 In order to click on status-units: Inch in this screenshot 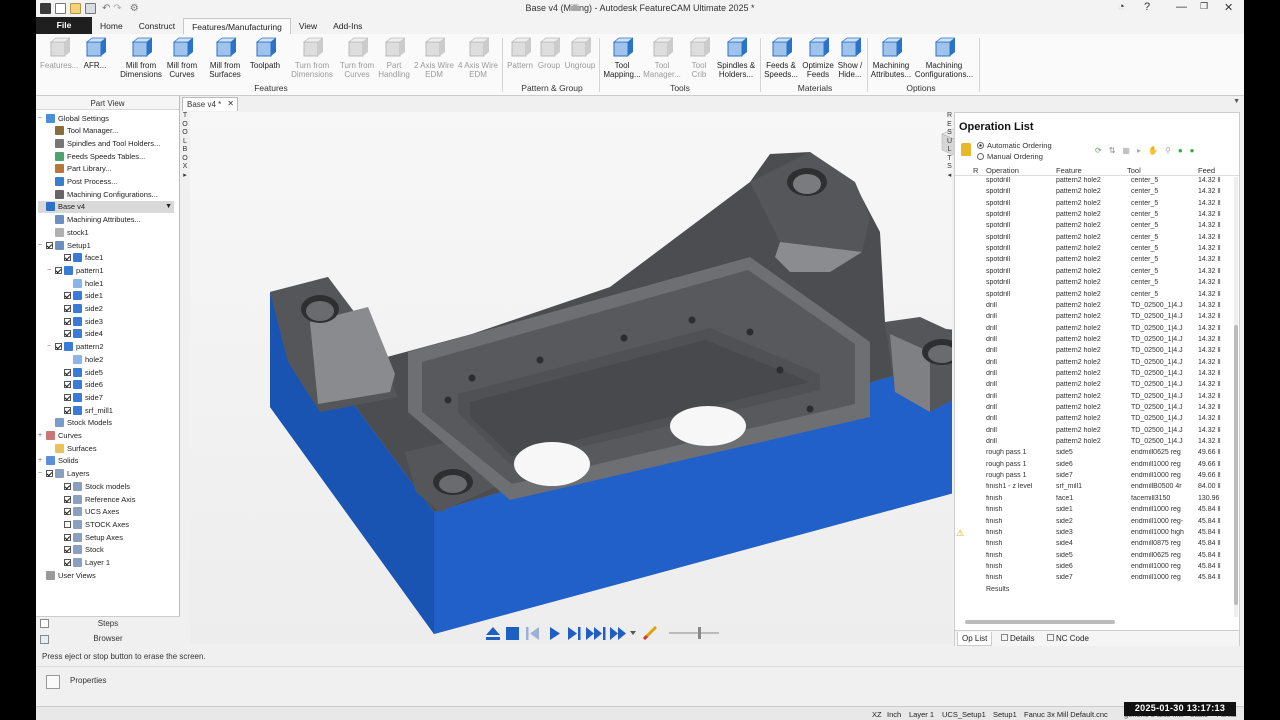, I will do `click(894, 714)`.